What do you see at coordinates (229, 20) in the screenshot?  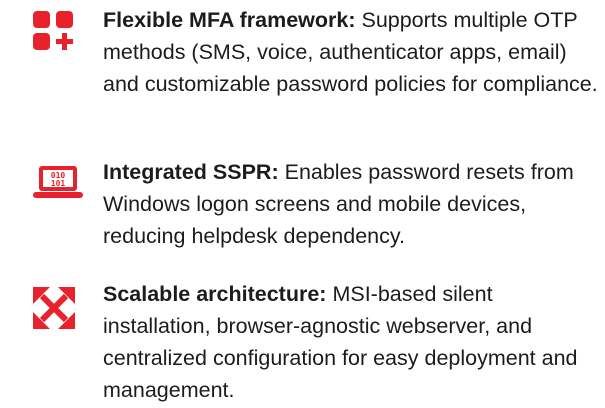 I see `feature-title: Flexible MFA framework:` at bounding box center [229, 20].